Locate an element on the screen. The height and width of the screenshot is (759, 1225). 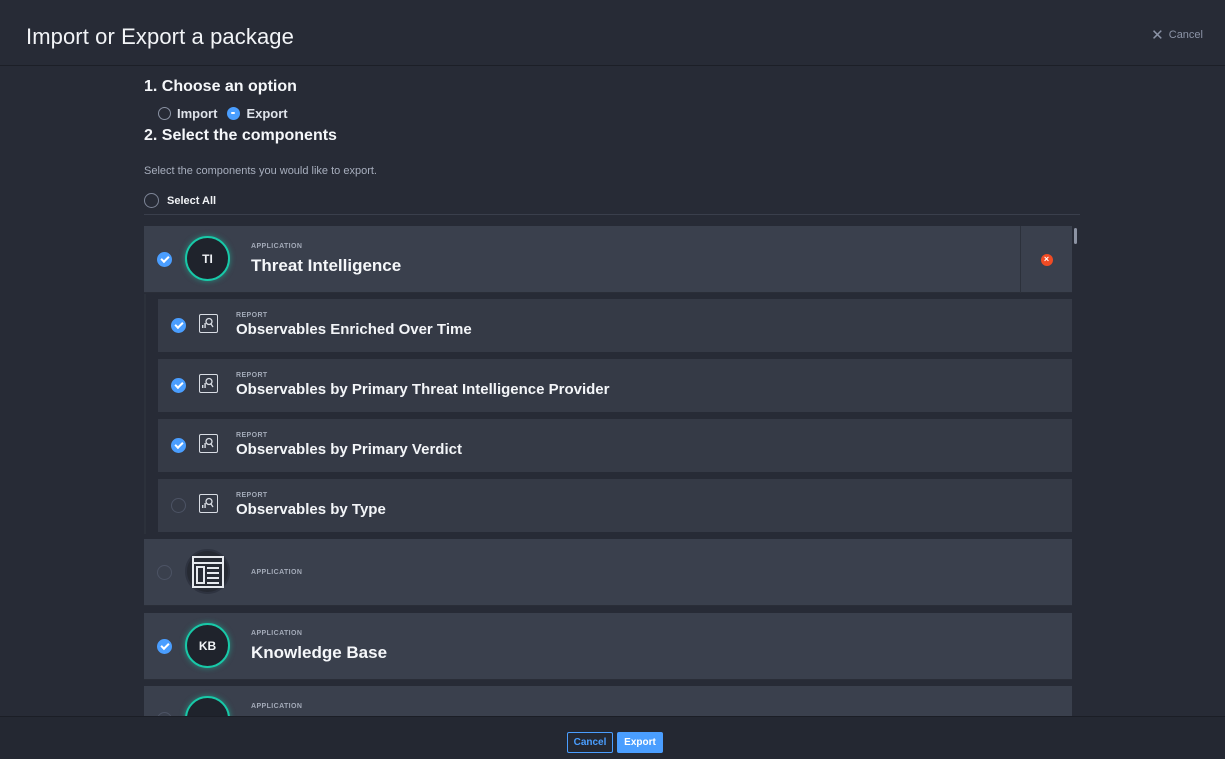
avatar: TI is located at coordinates (207, 258).